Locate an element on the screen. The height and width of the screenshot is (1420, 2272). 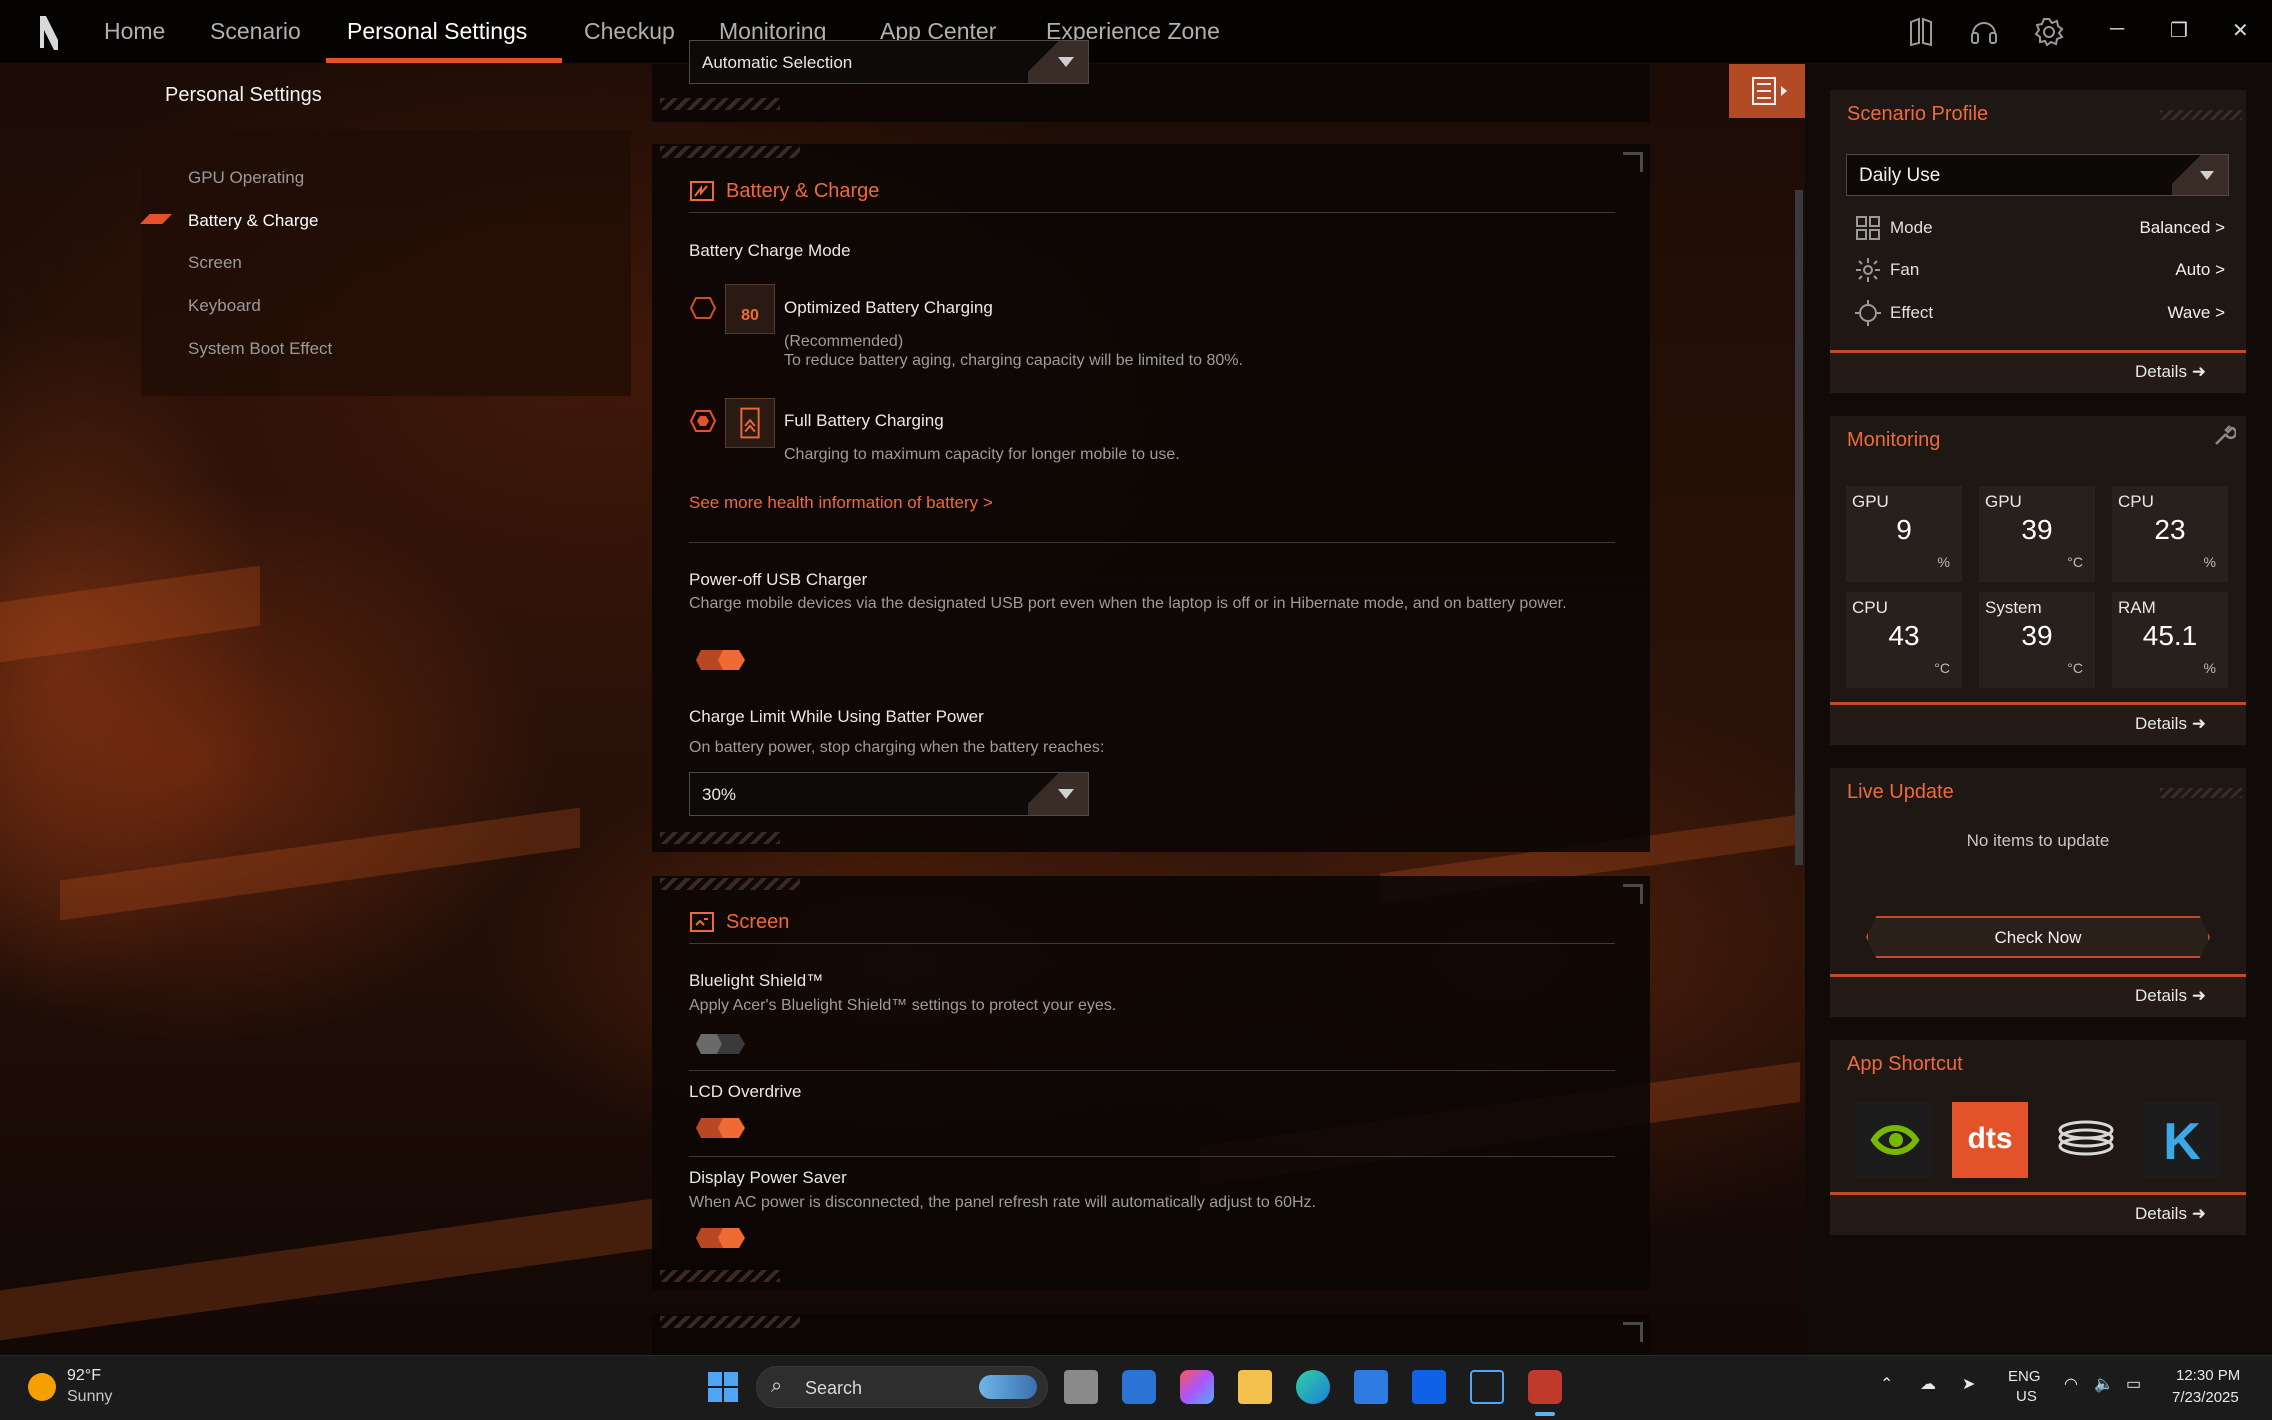
restore-icon: ❐ is located at coordinates (2179, 30).